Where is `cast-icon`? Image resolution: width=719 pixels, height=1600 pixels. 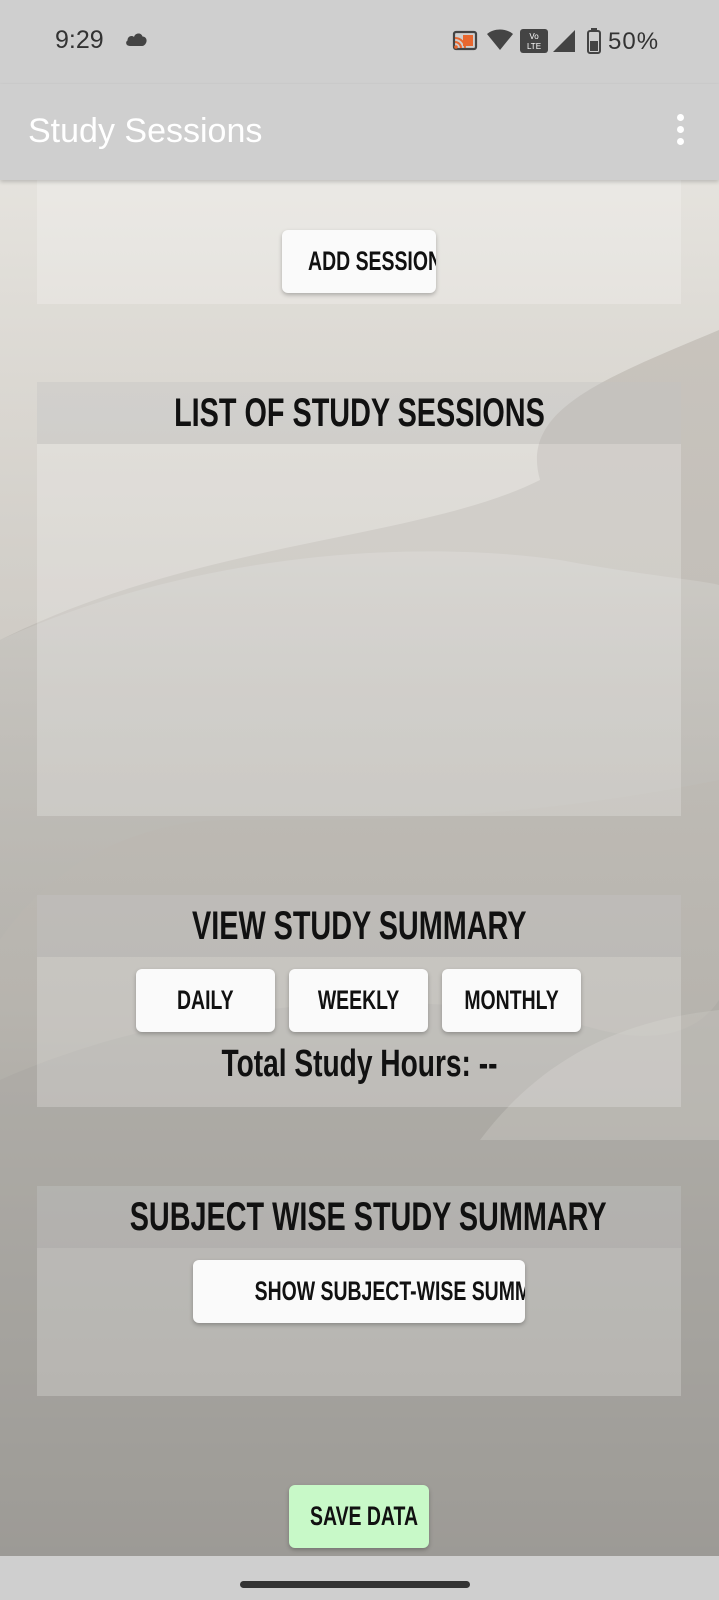 cast-icon is located at coordinates (465, 43).